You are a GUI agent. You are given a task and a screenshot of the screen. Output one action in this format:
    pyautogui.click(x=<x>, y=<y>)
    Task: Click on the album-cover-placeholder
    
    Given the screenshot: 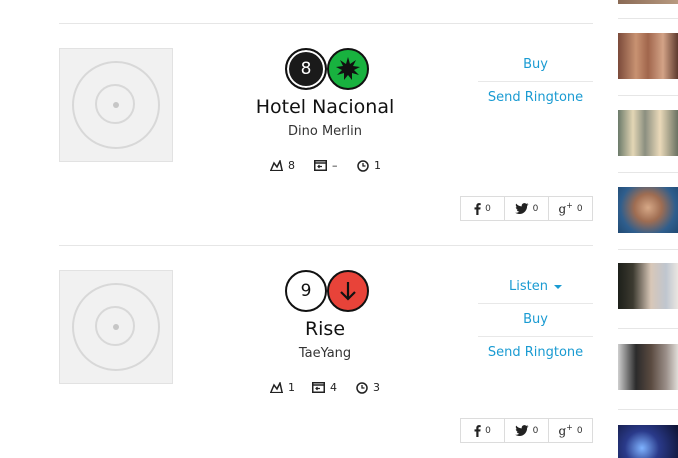 What is the action you would take?
    pyautogui.click(x=116, y=327)
    